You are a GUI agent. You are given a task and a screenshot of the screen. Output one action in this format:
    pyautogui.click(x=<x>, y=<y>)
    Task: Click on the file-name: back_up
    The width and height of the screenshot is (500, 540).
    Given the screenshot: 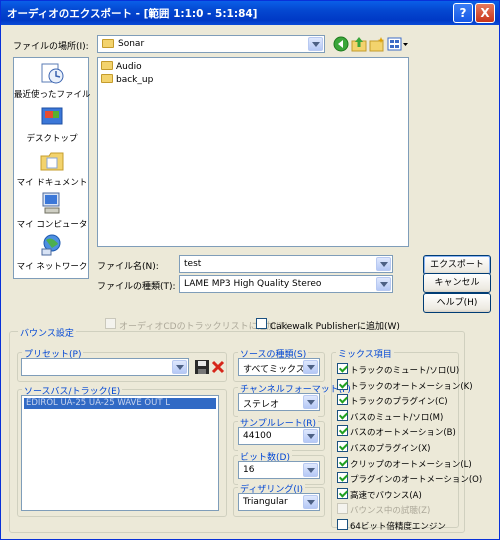 What is the action you would take?
    pyautogui.click(x=135, y=80)
    